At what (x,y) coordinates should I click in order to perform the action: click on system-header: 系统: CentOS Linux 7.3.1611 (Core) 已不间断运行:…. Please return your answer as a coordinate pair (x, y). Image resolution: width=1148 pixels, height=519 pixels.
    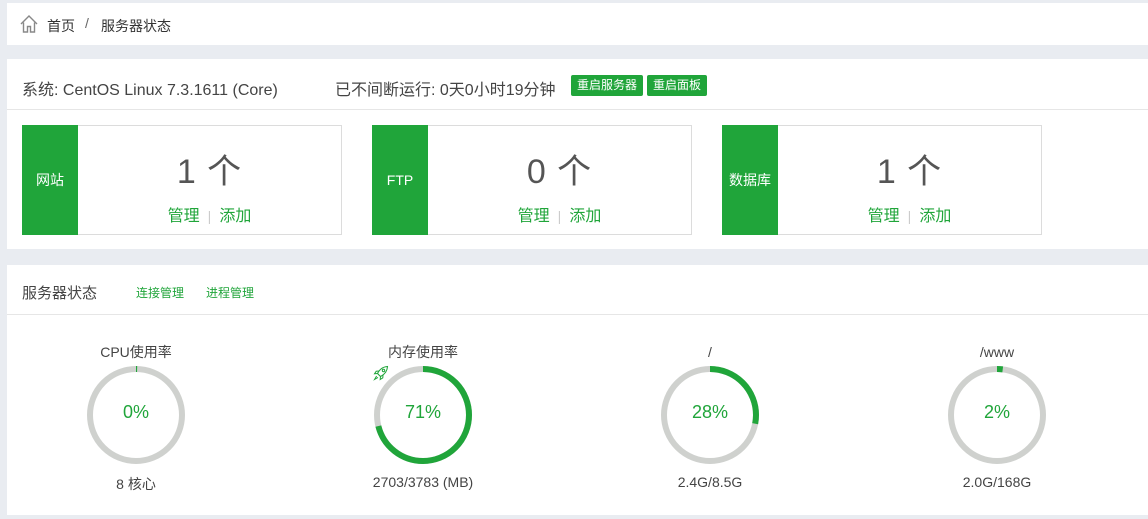
    Looking at the image, I should click on (577, 84).